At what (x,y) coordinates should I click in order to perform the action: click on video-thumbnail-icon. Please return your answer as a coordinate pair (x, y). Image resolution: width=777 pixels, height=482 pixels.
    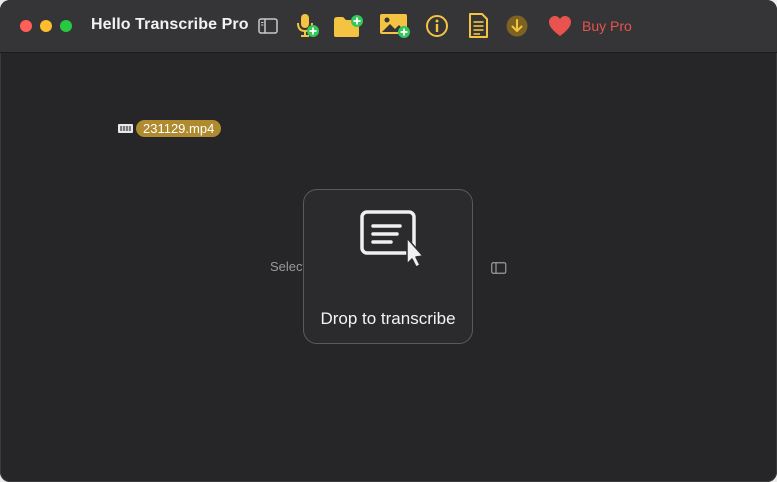
    Looking at the image, I should click on (125, 128).